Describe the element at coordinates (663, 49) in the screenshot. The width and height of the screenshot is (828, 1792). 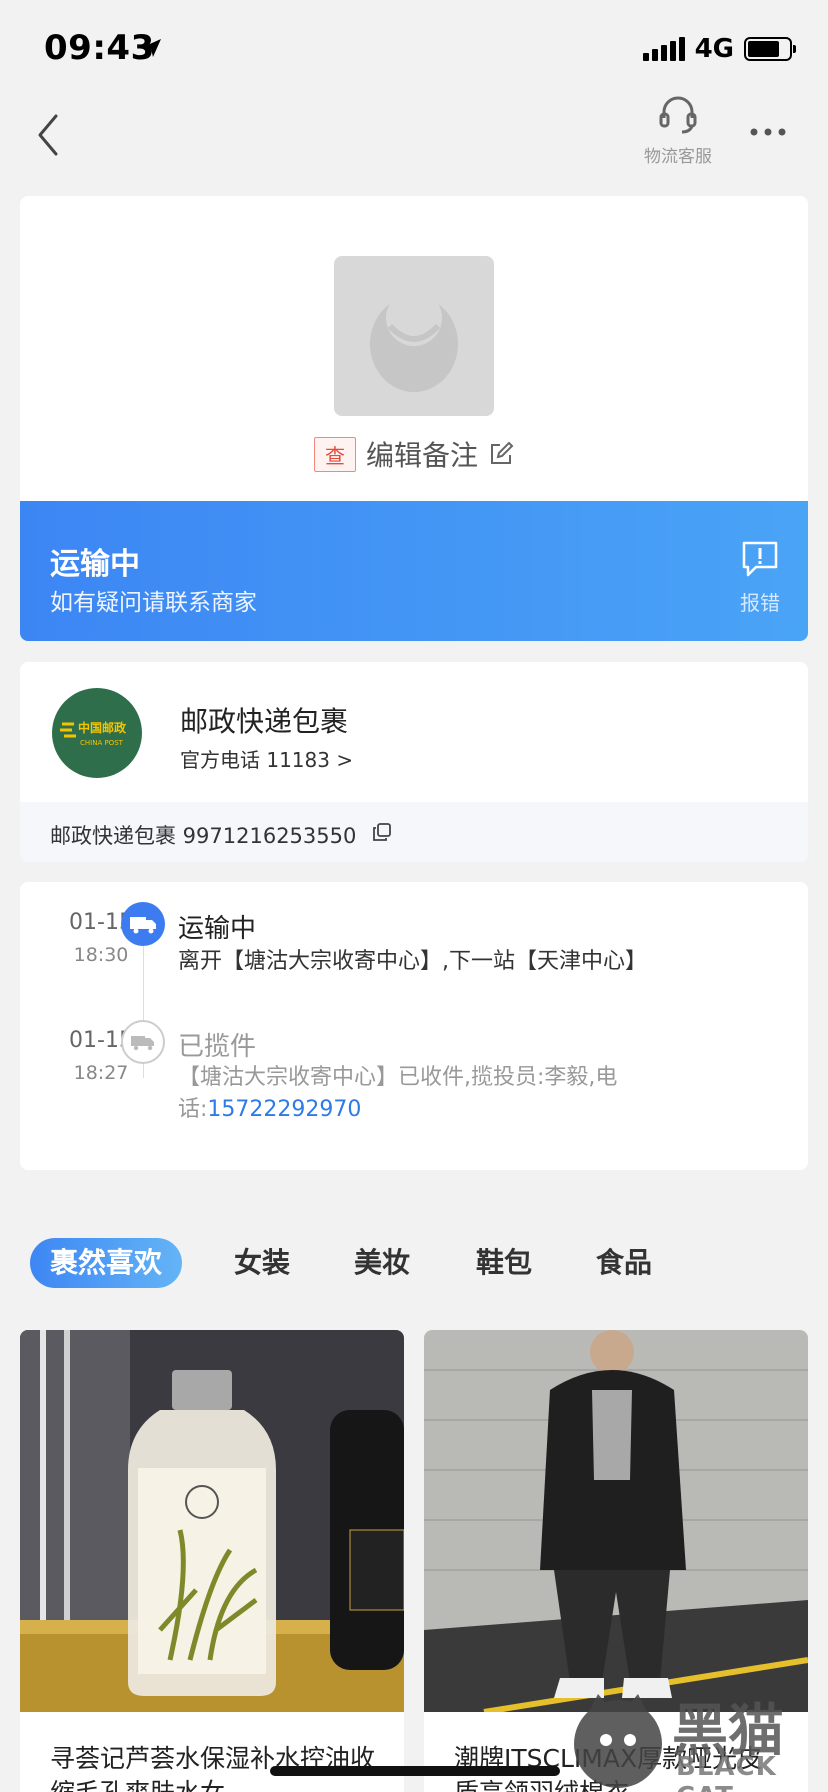
I see `signal-icon` at that location.